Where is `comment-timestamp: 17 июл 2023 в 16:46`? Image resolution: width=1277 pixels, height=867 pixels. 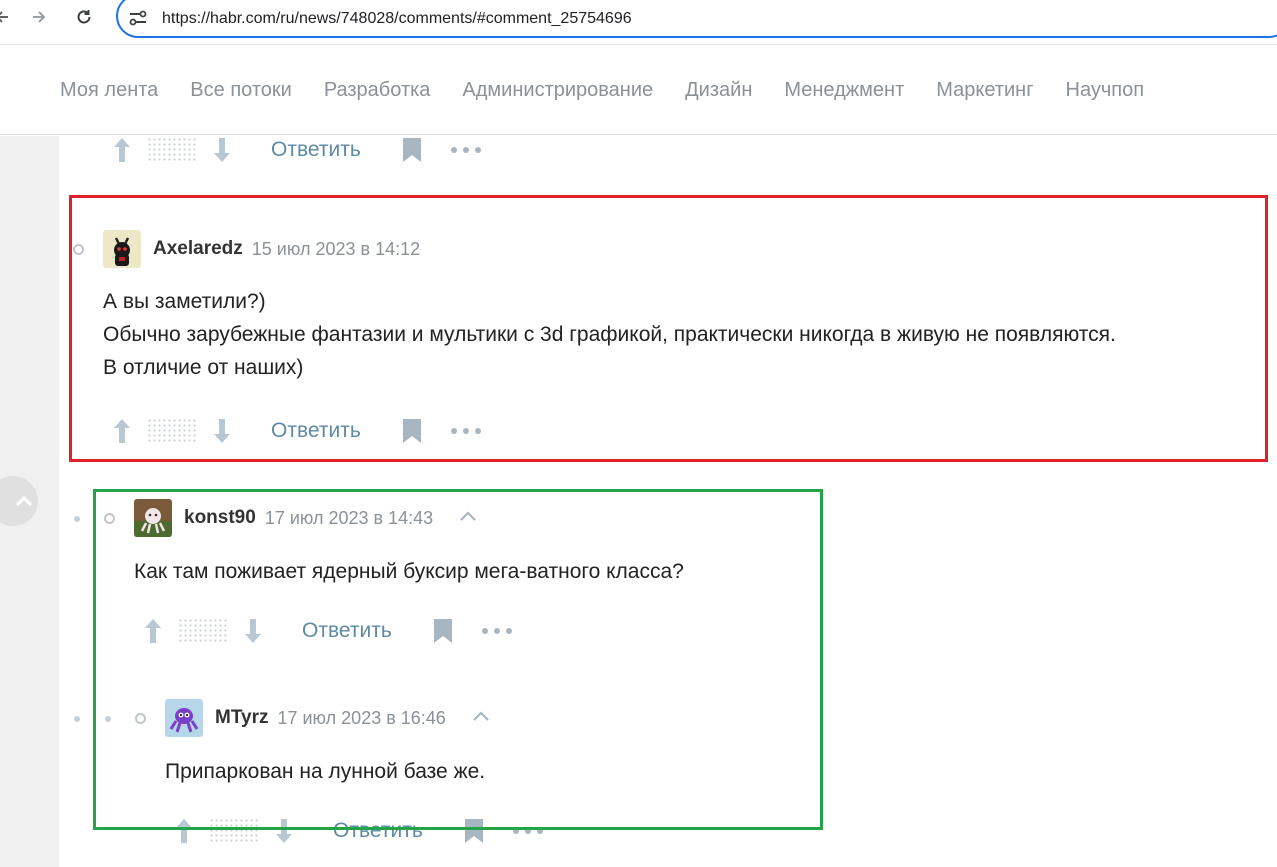
comment-timestamp: 17 июл 2023 в 16:46 is located at coordinates (361, 718).